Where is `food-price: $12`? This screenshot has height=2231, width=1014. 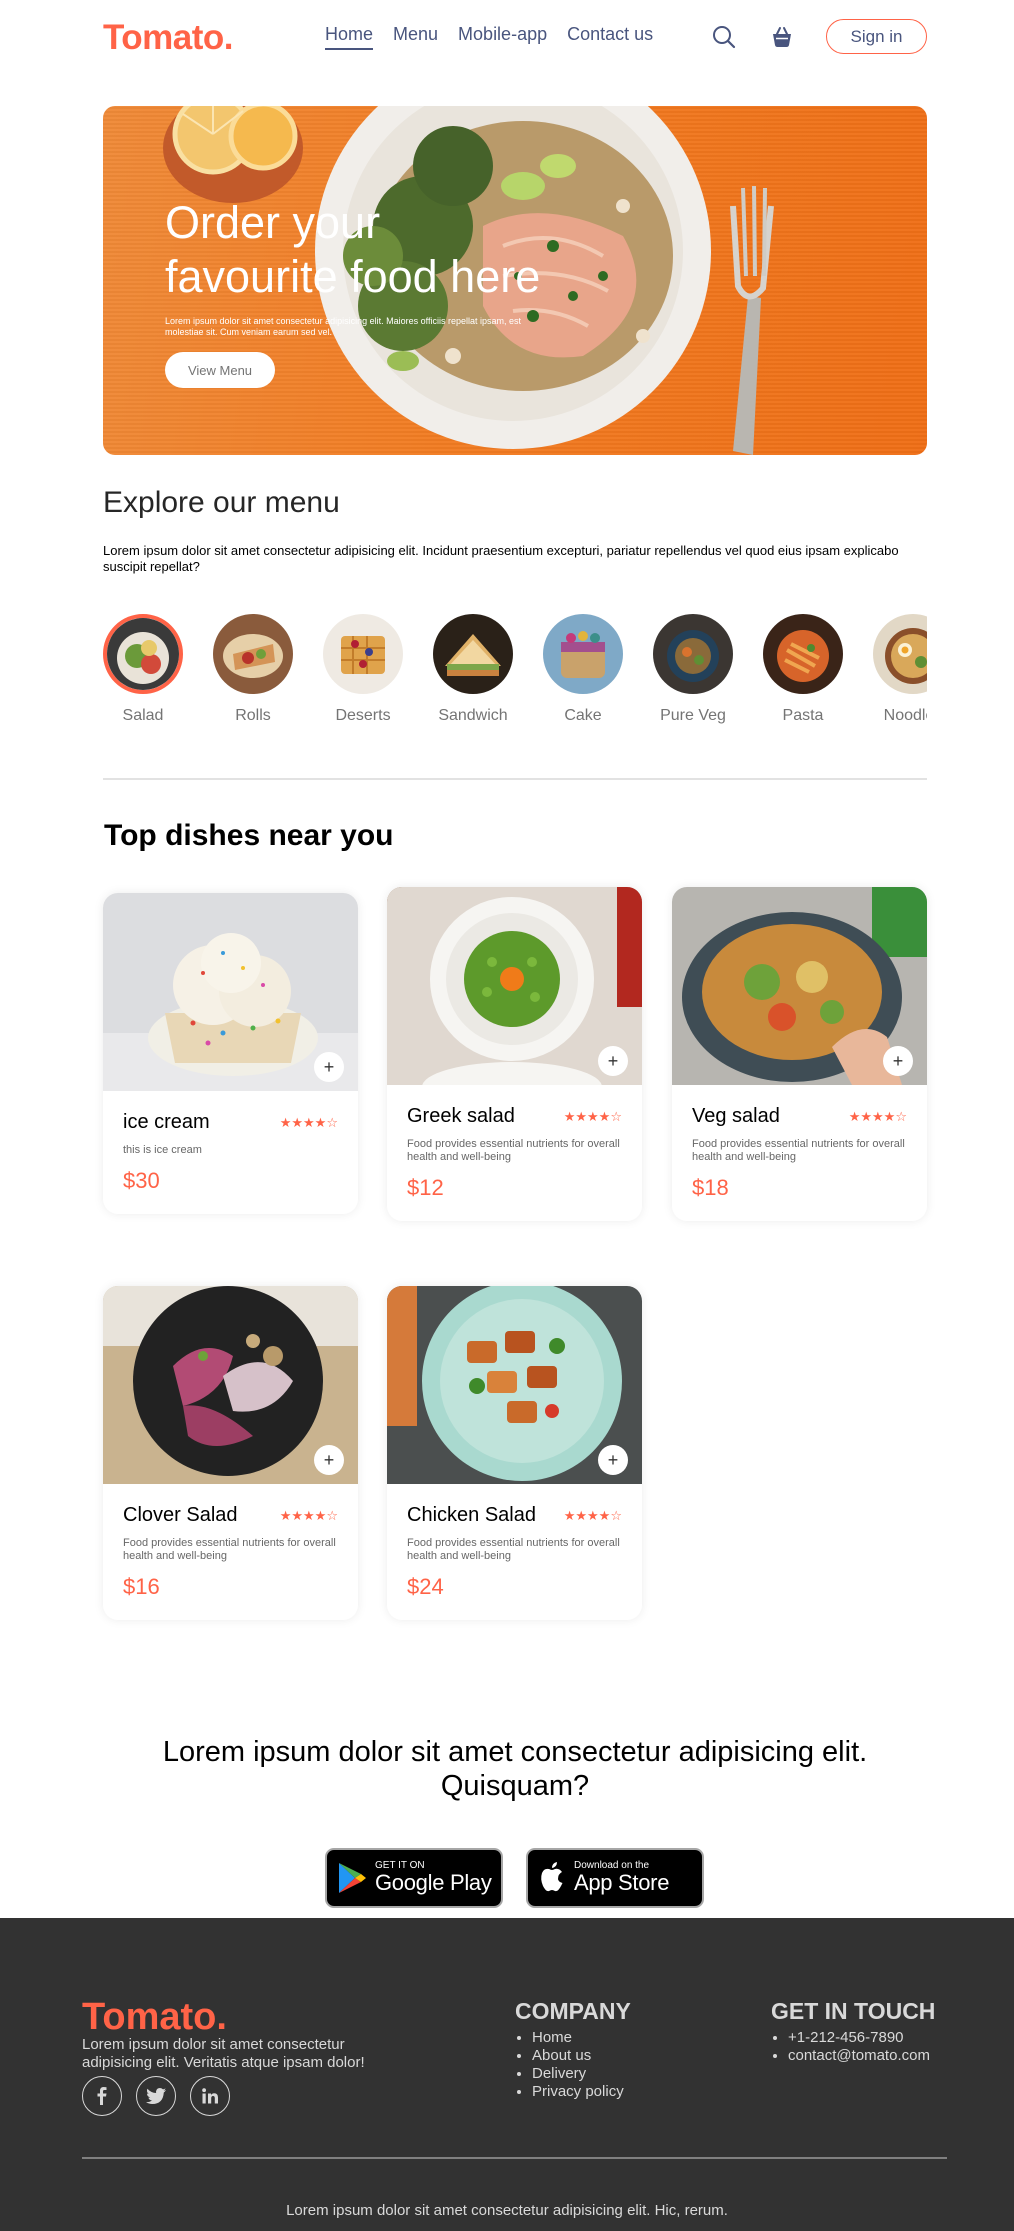
food-price: $12 is located at coordinates (425, 1187).